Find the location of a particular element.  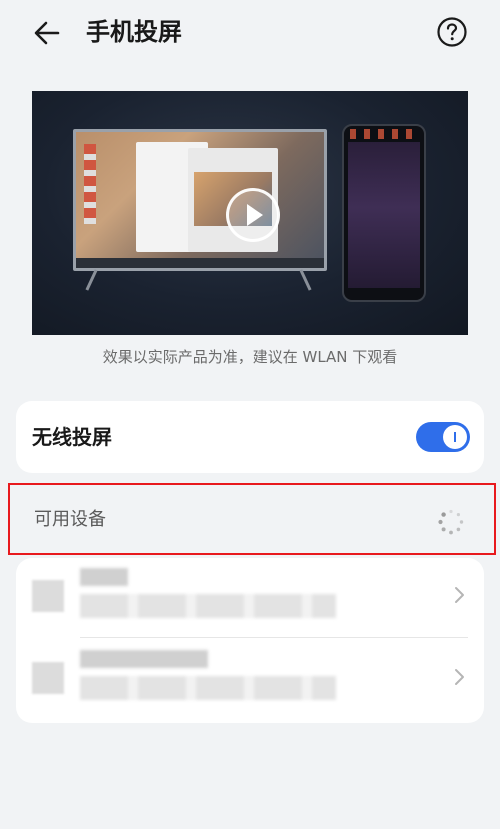

toggle-knob is located at coordinates (455, 437).